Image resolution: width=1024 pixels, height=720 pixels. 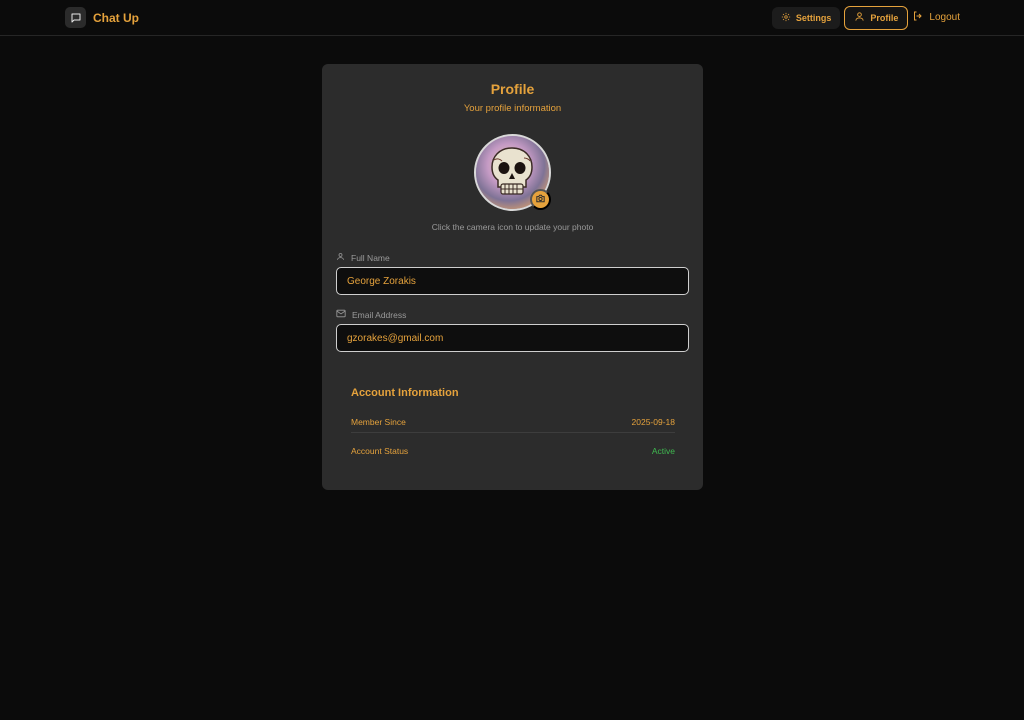 I want to click on settings-button: Settings, so click(x=806, y=17).